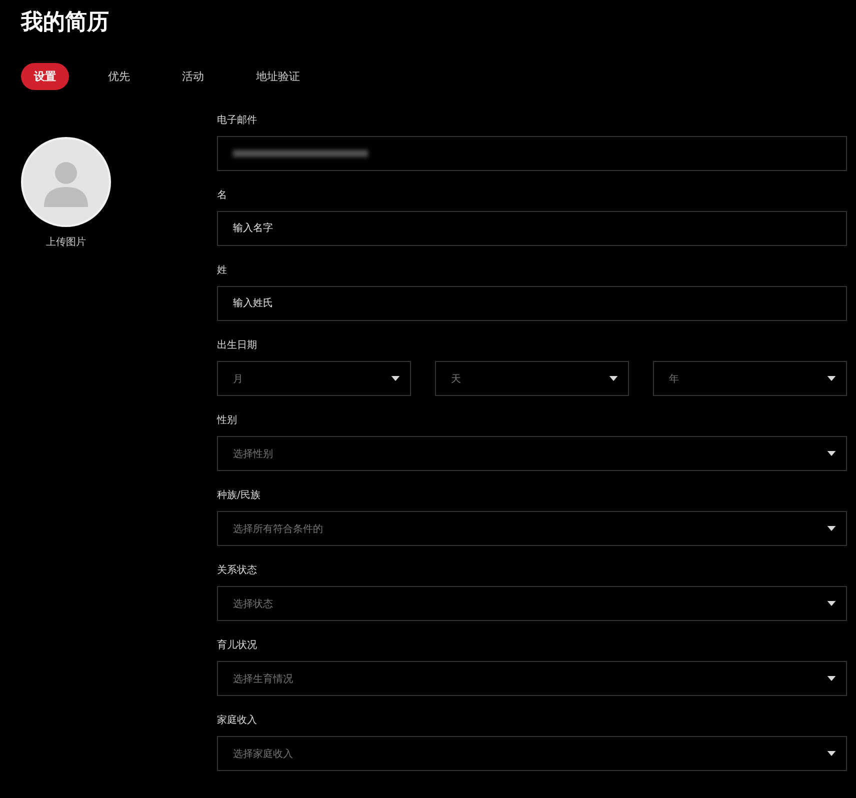  I want to click on field-label: 姓, so click(222, 271).